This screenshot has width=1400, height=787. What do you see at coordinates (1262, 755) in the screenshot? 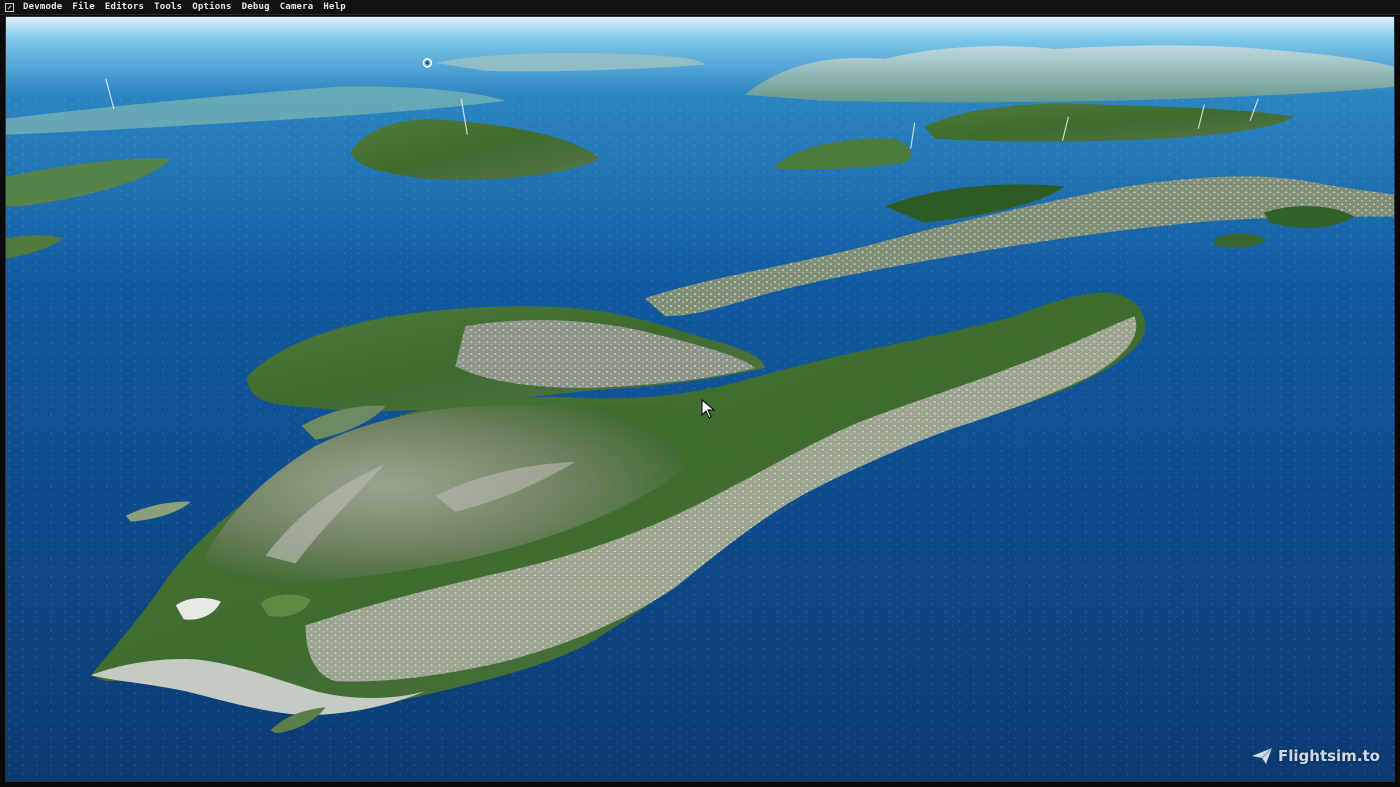
I see `paper-plane-icon` at bounding box center [1262, 755].